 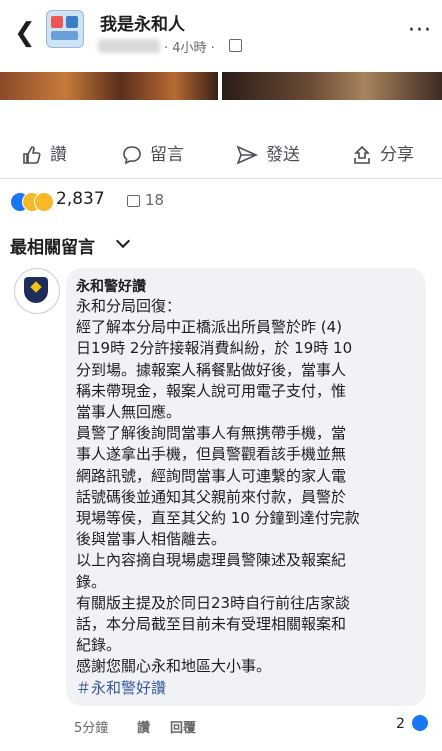 What do you see at coordinates (213, 602) in the screenshot?
I see `comment-line: 有關版主提及於同日23時自行前往店家談` at bounding box center [213, 602].